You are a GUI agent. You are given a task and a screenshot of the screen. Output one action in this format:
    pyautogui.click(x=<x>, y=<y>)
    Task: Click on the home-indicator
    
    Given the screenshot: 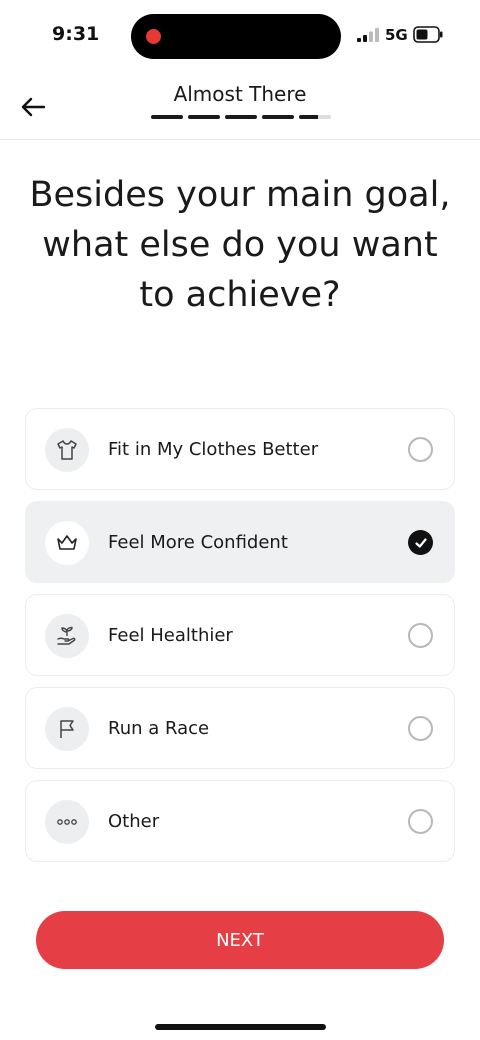 What is the action you would take?
    pyautogui.click(x=240, y=1027)
    